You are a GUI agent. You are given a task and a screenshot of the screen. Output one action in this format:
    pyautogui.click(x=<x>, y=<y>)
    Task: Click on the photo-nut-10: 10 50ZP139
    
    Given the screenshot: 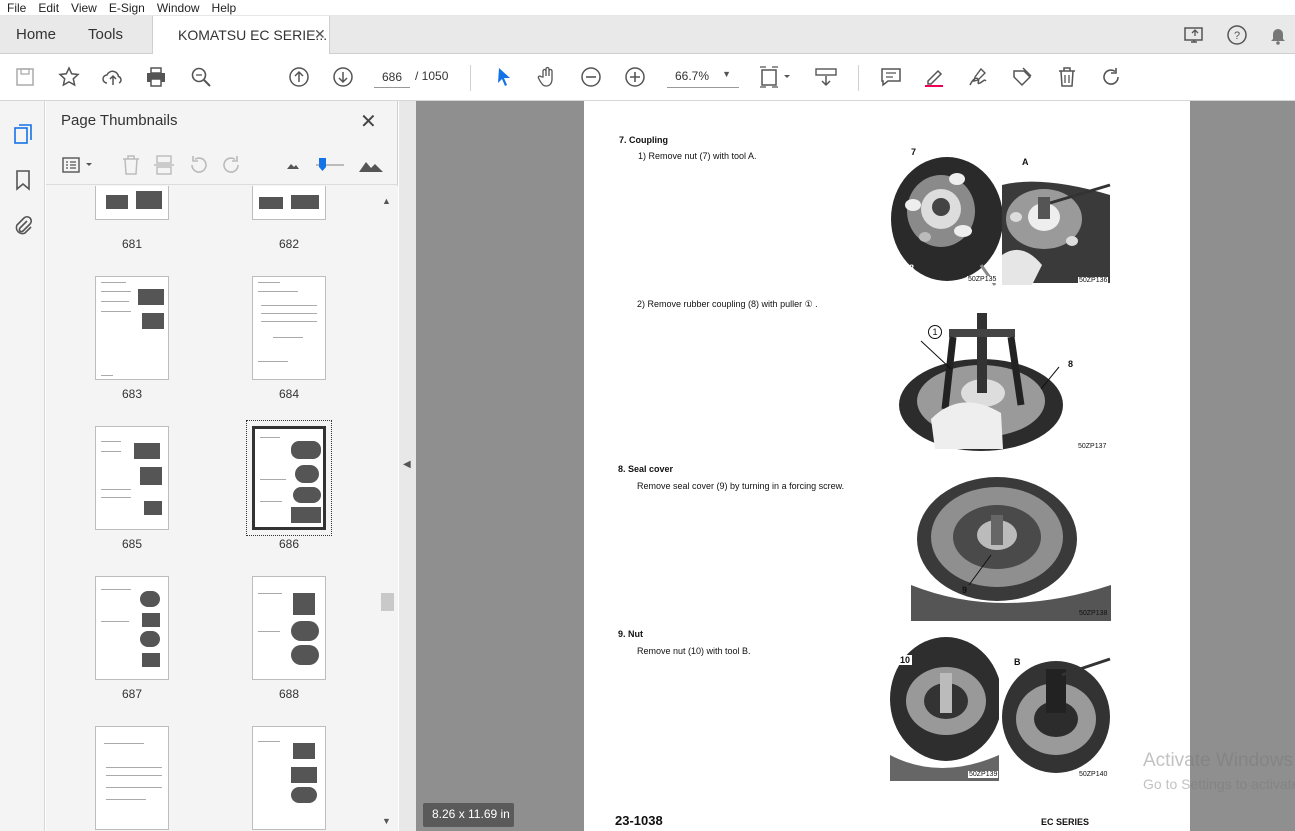 What is the action you would take?
    pyautogui.click(x=944, y=708)
    